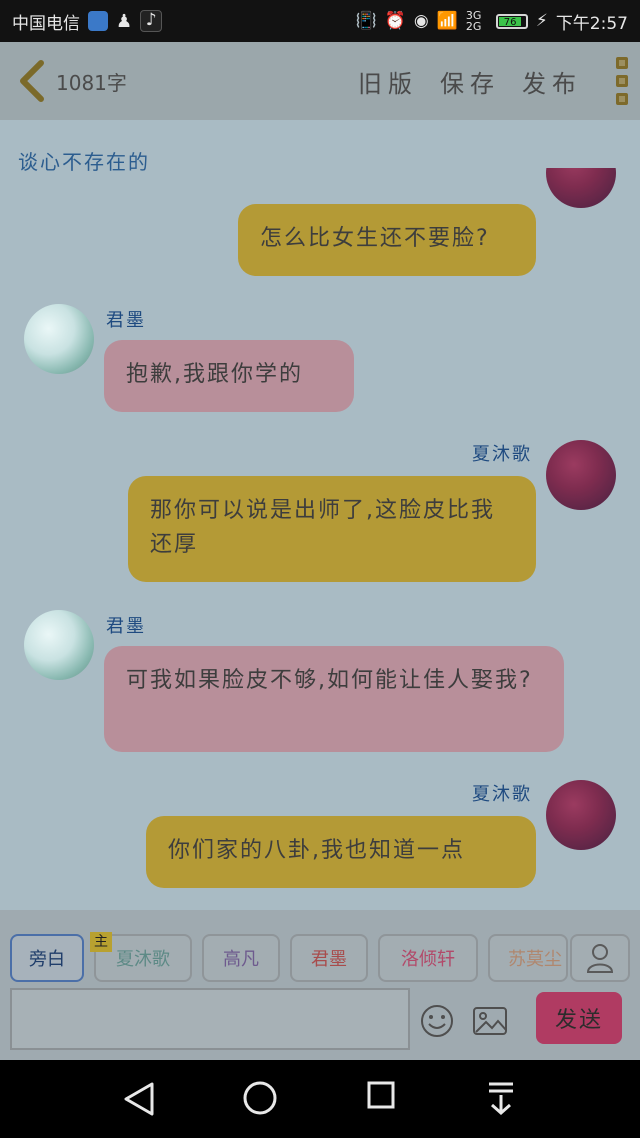 This screenshot has height=1138, width=640. I want to click on image-button, so click(490, 1023).